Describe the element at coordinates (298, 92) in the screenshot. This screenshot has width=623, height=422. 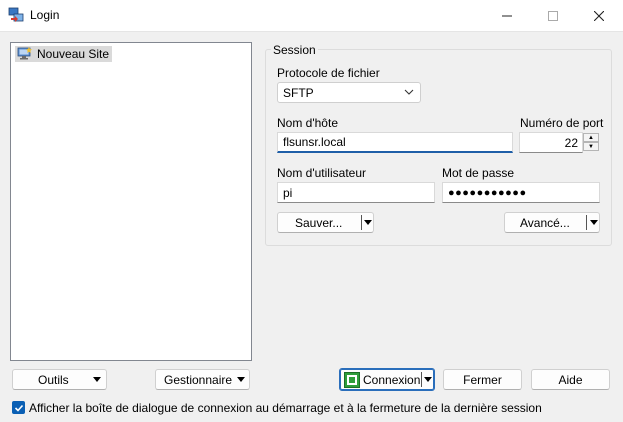
I see `protocol-value: SFTP` at that location.